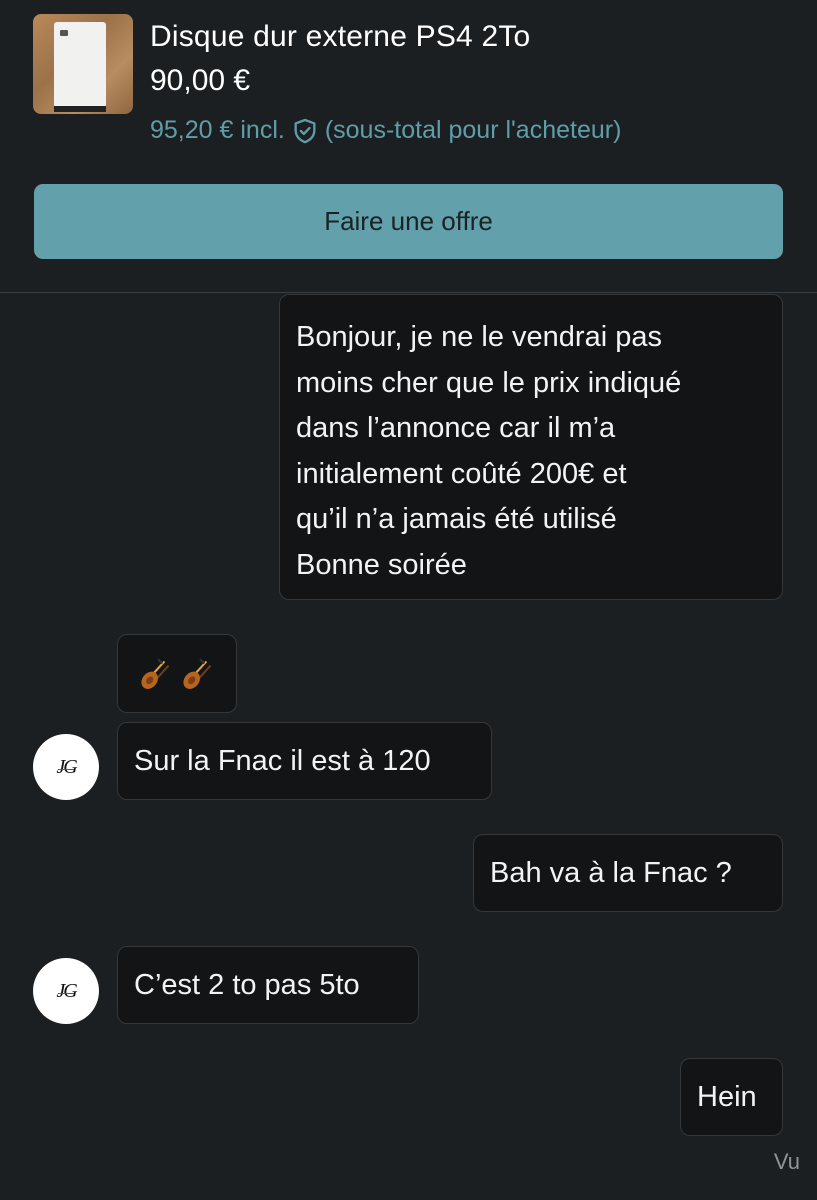 The height and width of the screenshot is (1200, 817). I want to click on message-text: Sur la Fnac il est à 120, so click(282, 761).